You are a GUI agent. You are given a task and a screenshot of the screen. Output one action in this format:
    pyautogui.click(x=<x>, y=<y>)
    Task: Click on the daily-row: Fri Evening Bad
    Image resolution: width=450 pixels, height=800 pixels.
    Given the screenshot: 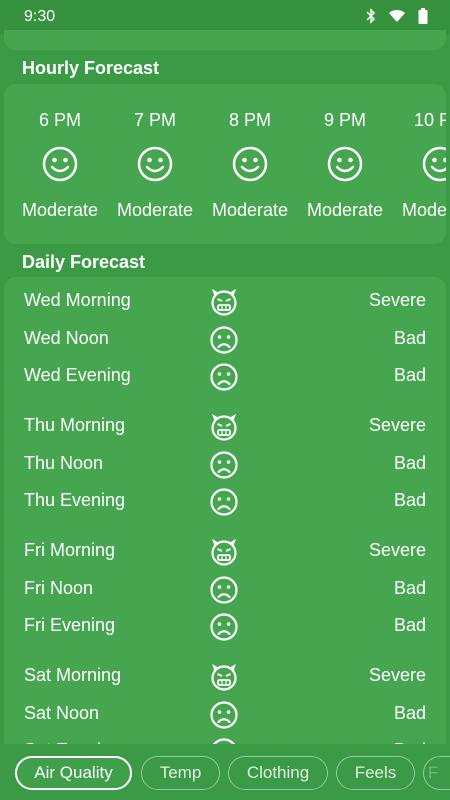 What is the action you would take?
    pyautogui.click(x=225, y=626)
    